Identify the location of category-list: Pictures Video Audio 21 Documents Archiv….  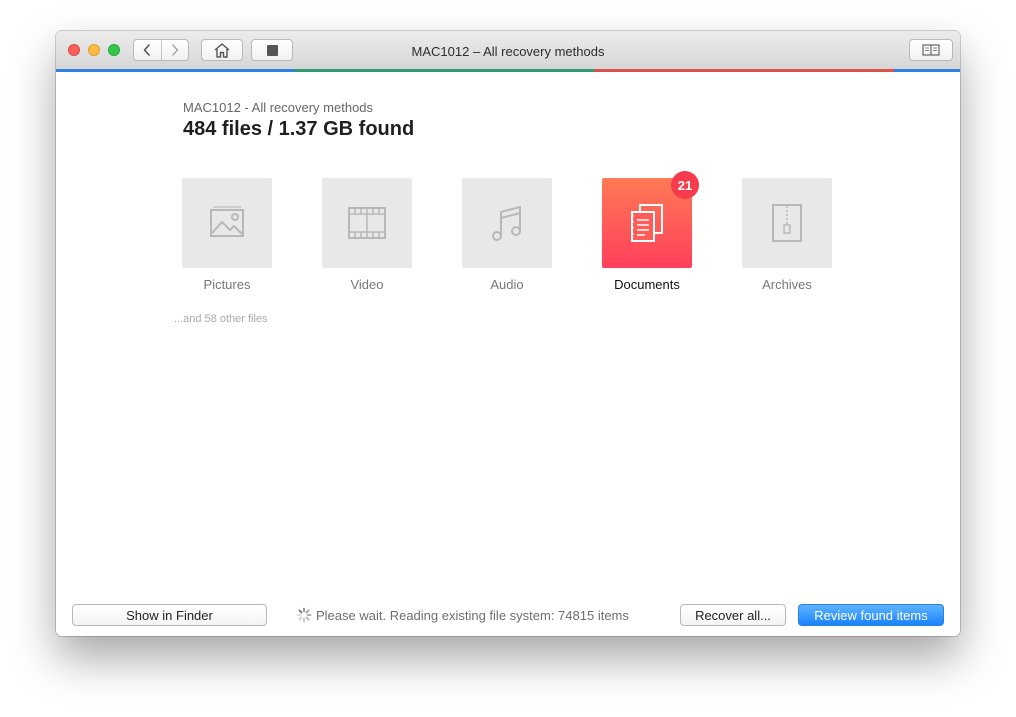
(532, 231).